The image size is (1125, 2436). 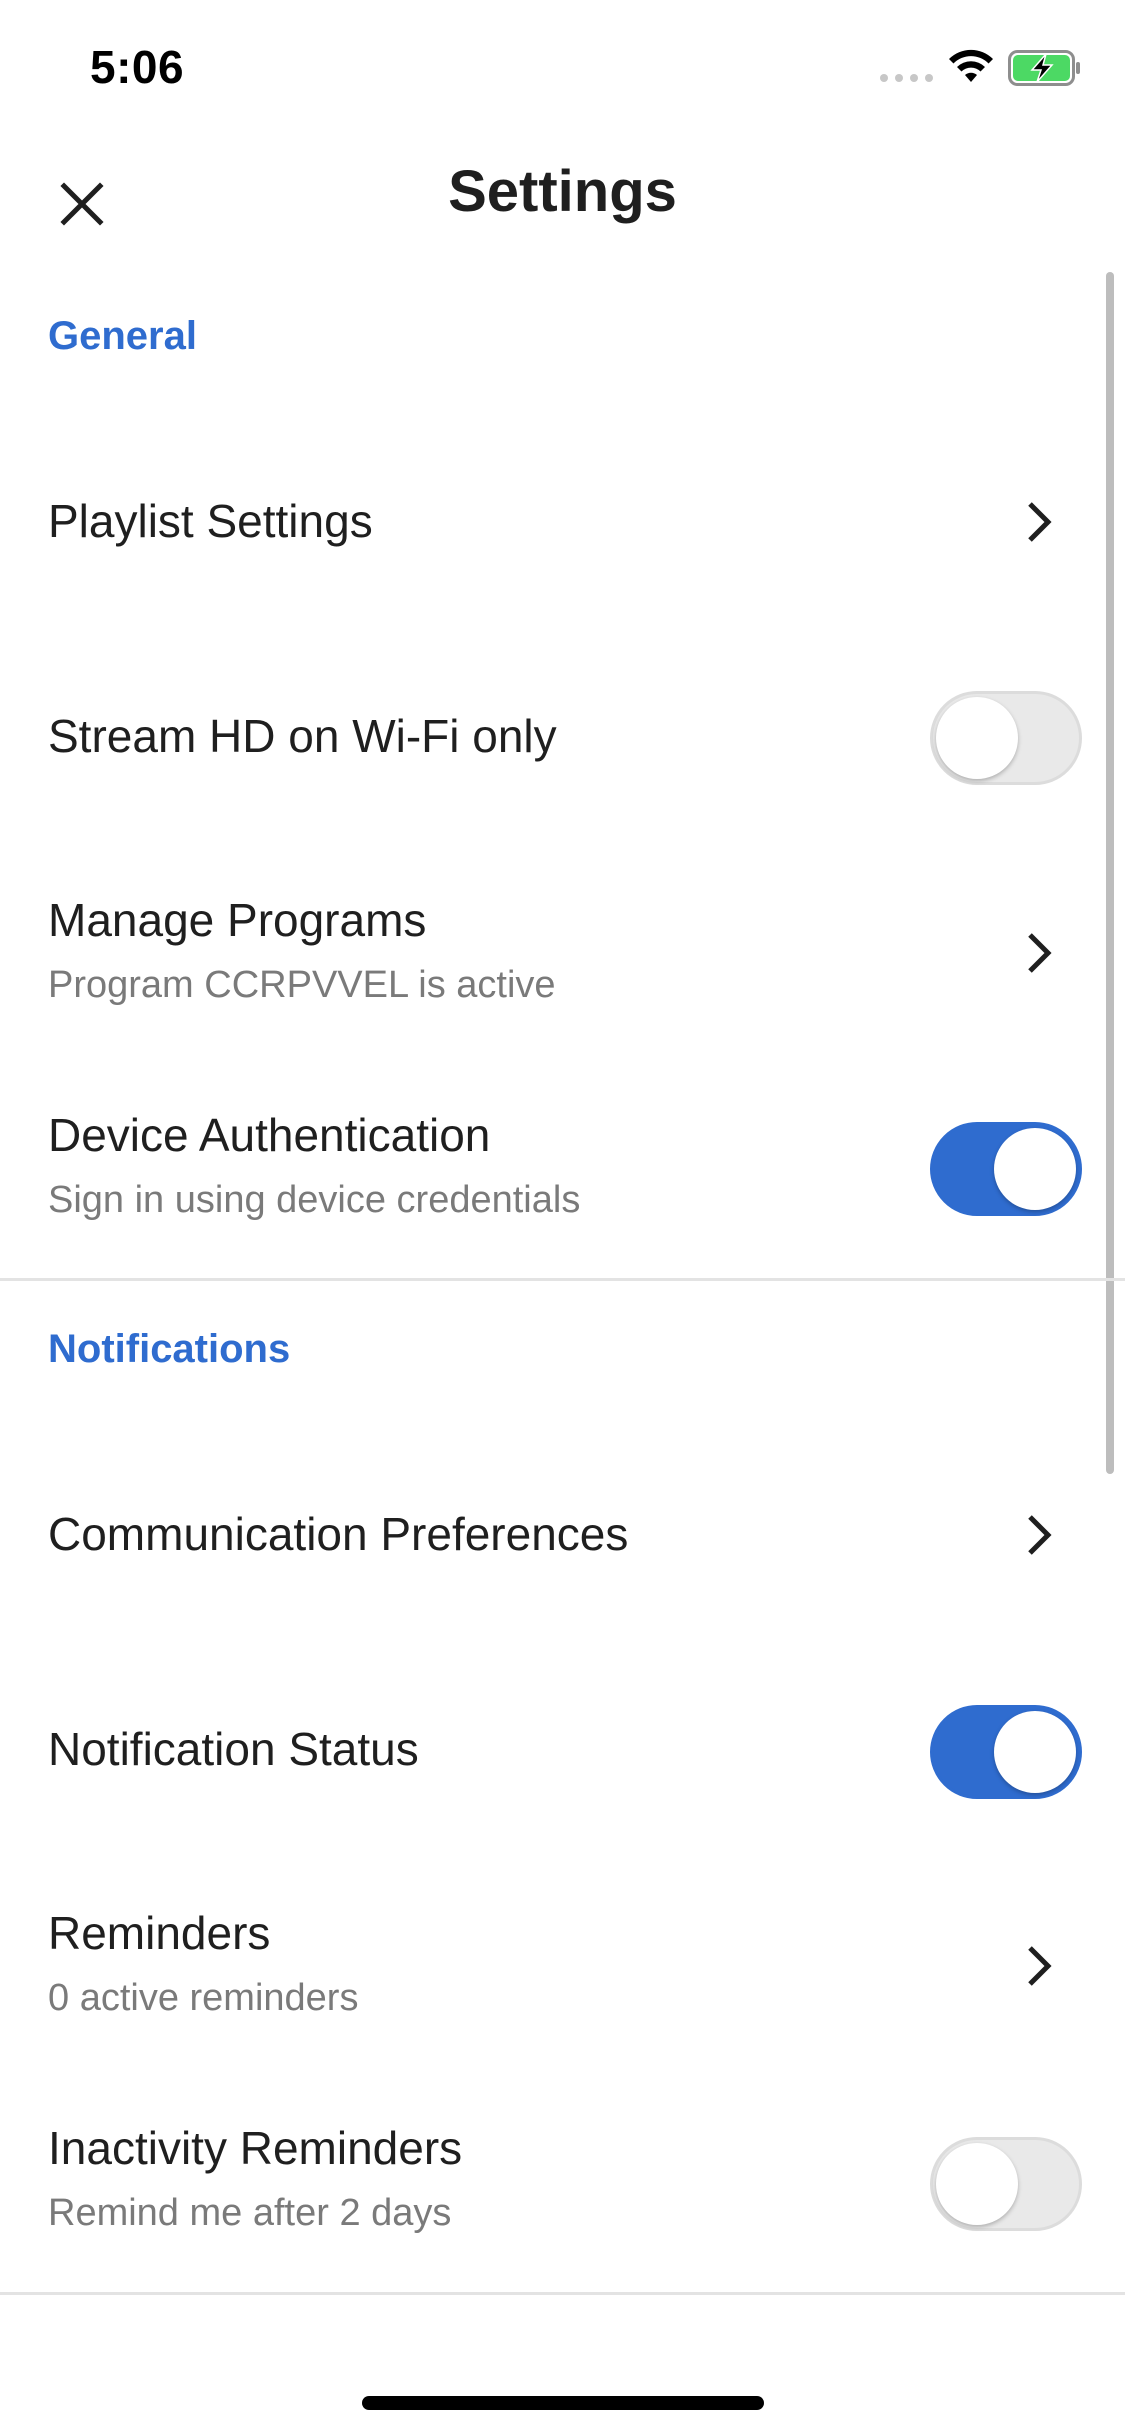 I want to click on battery-charging-icon, so click(x=1044, y=68).